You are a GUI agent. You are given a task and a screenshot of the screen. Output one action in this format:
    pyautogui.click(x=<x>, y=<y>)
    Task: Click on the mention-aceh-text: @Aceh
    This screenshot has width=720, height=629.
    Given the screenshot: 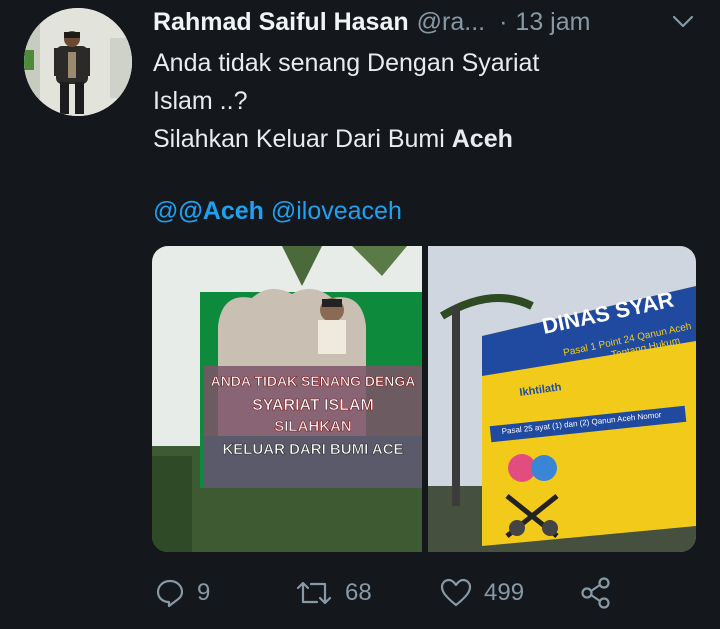 What is the action you would take?
    pyautogui.click(x=221, y=211)
    